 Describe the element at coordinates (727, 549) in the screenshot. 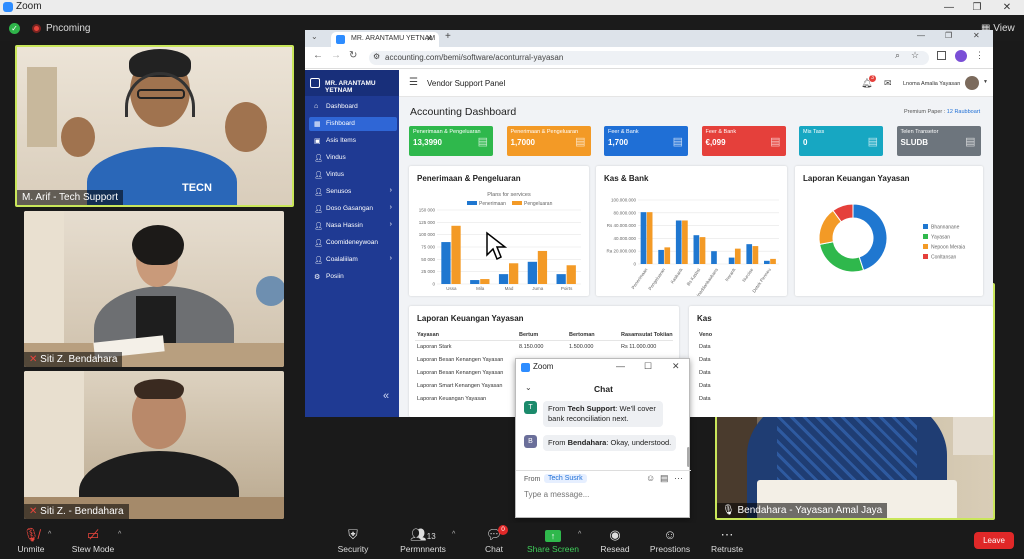

I see `more-label: Retruste` at that location.